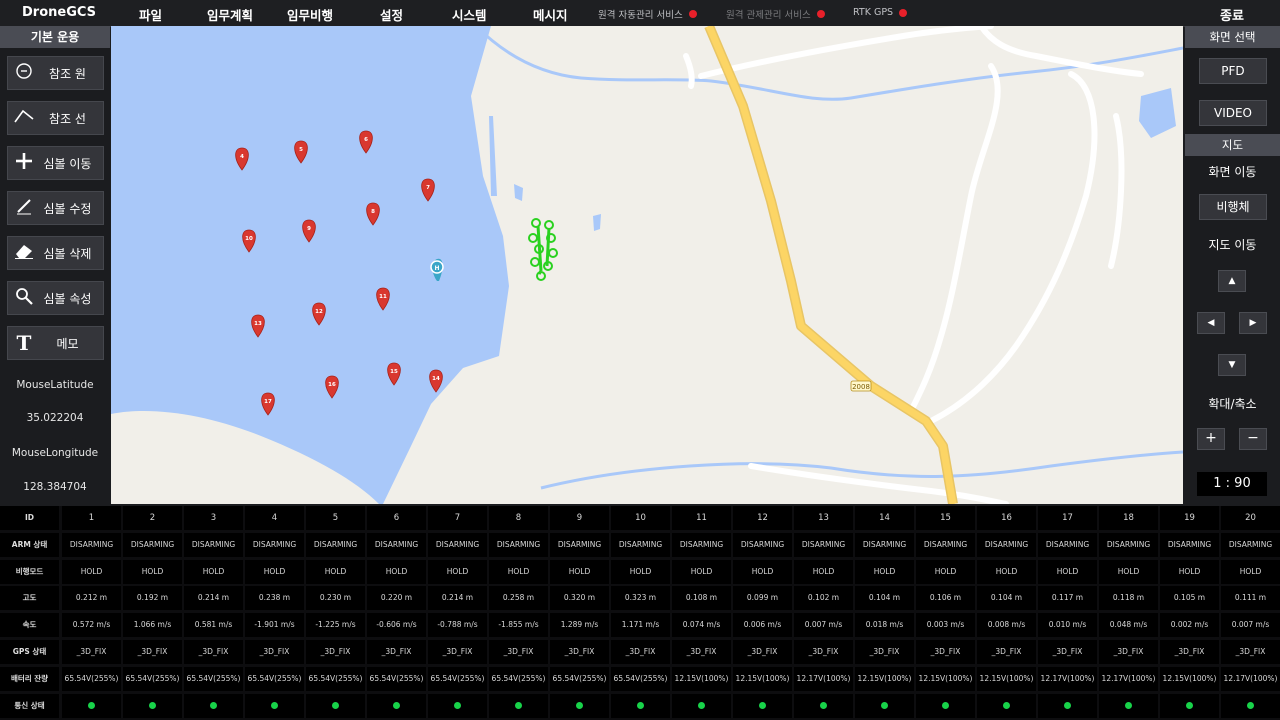 This screenshot has width=1280, height=720. I want to click on table-cell: 4, so click(274, 518).